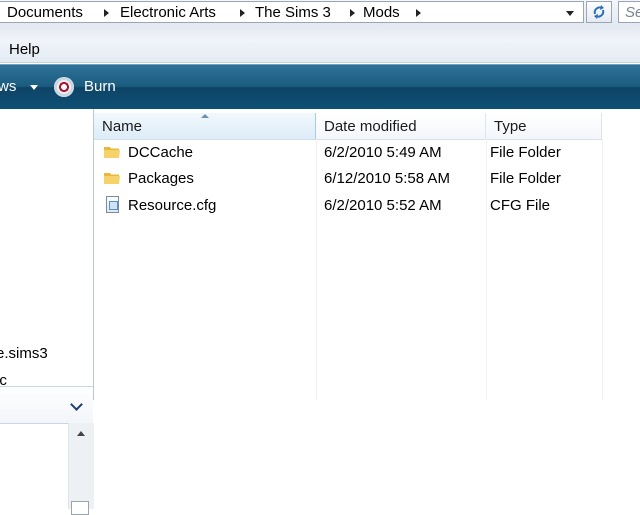 The width and height of the screenshot is (640, 515). Describe the element at coordinates (205, 126) in the screenshot. I see `column-header-name: Name` at that location.